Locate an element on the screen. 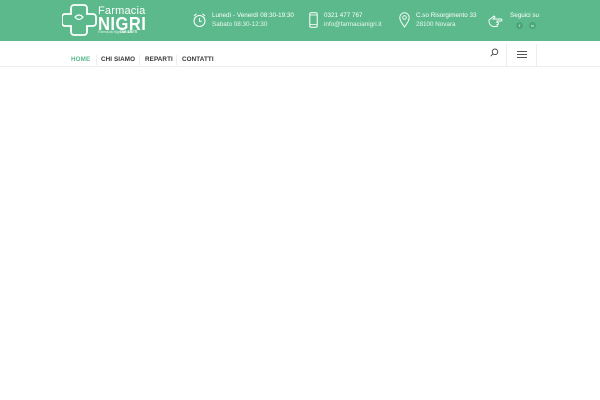 This screenshot has height=400, width=600. pointing-hand-icon is located at coordinates (495, 21).